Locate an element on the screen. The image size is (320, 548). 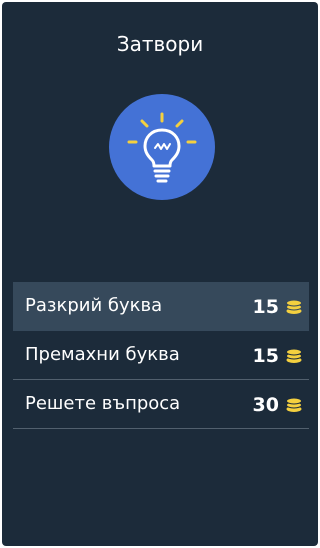
option-cost: 30 is located at coordinates (265, 405).